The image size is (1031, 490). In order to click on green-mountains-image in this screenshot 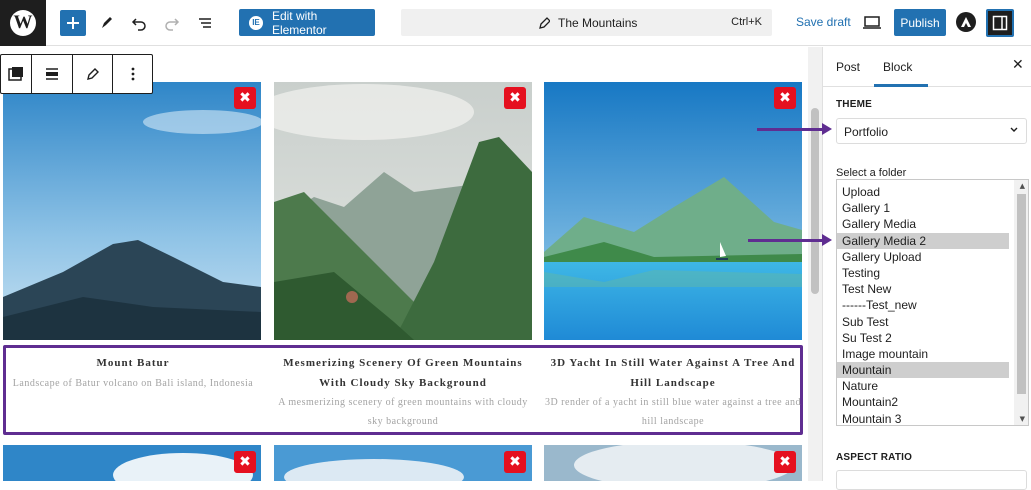, I will do `click(403, 211)`.